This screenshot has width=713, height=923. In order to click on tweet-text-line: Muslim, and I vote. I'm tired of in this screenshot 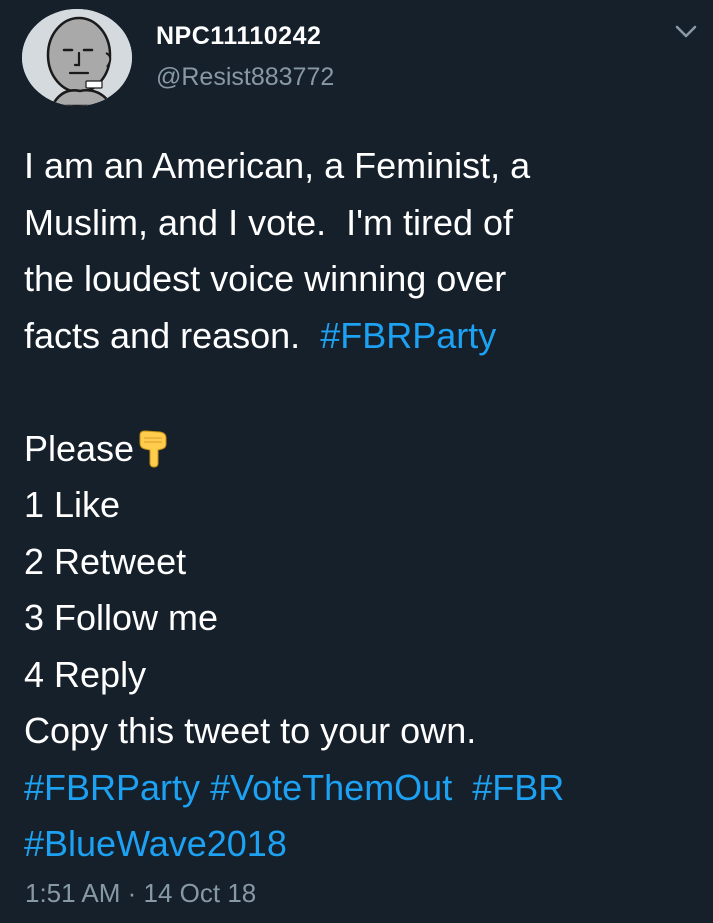, I will do `click(269, 222)`.